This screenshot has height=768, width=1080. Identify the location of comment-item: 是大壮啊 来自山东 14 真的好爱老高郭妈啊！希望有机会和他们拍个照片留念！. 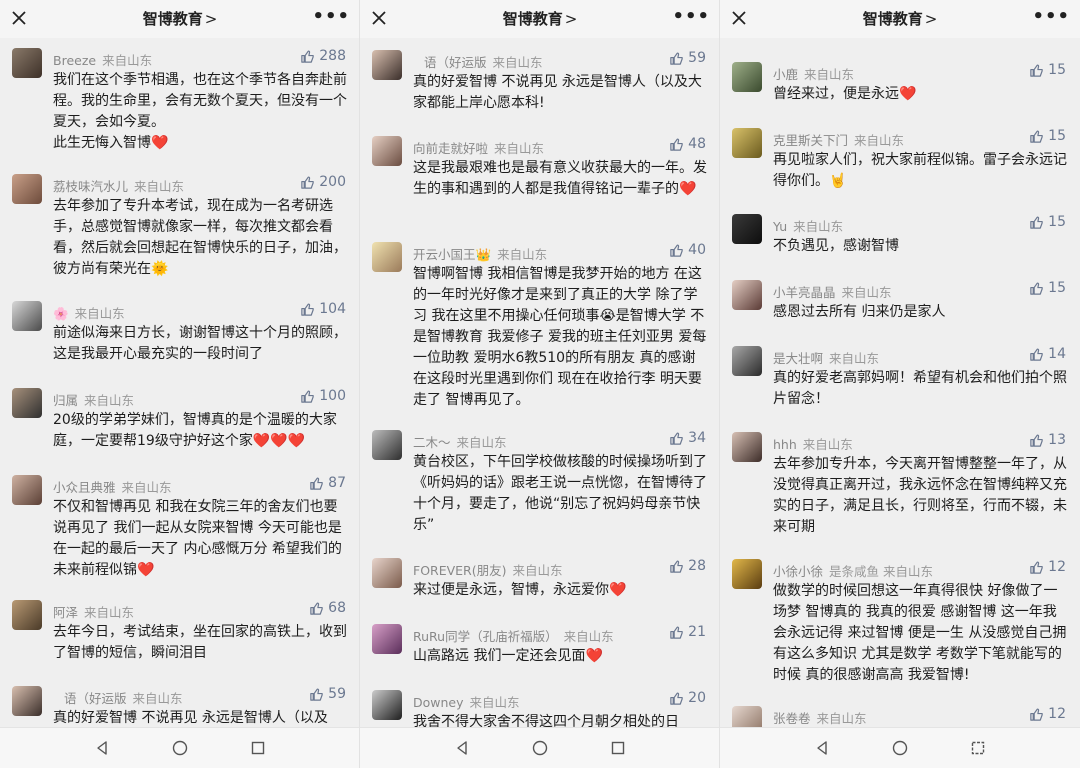
(900, 378).